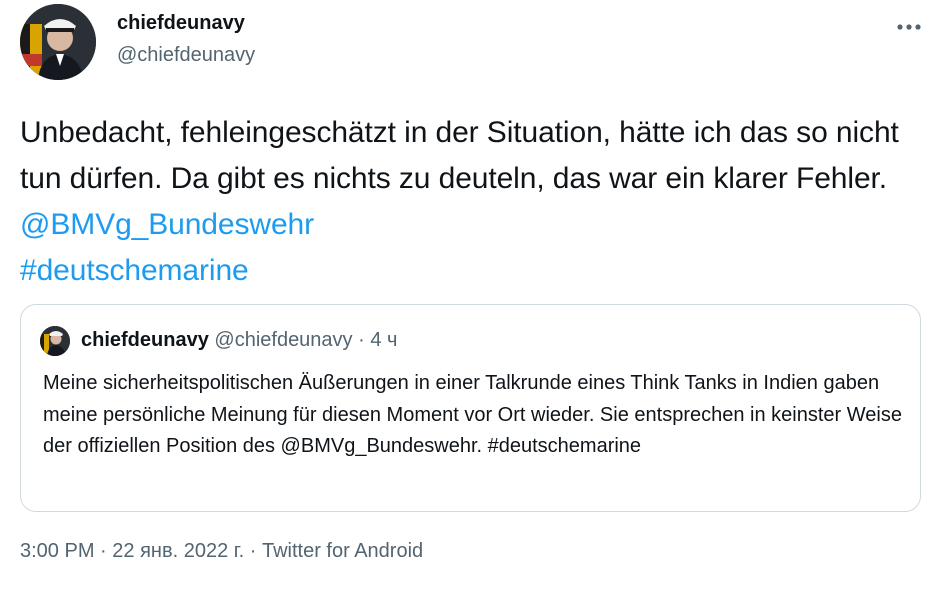 This screenshot has width=948, height=594. I want to click on quoted-avatar, so click(55, 341).